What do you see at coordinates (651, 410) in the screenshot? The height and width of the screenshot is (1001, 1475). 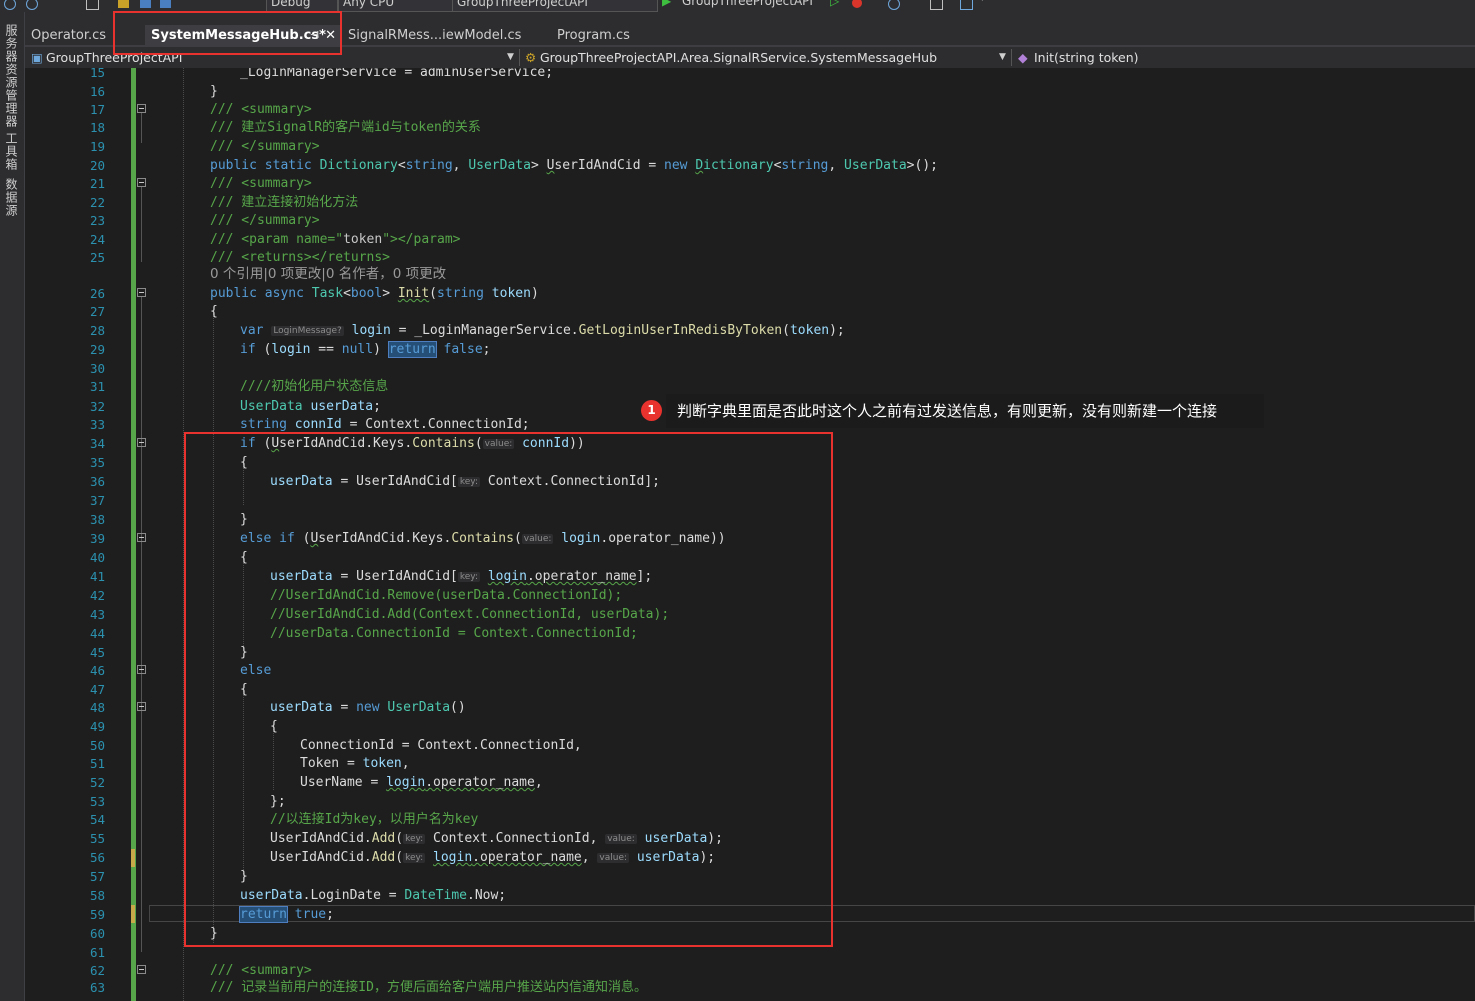 I see `annotation-badge: 1` at bounding box center [651, 410].